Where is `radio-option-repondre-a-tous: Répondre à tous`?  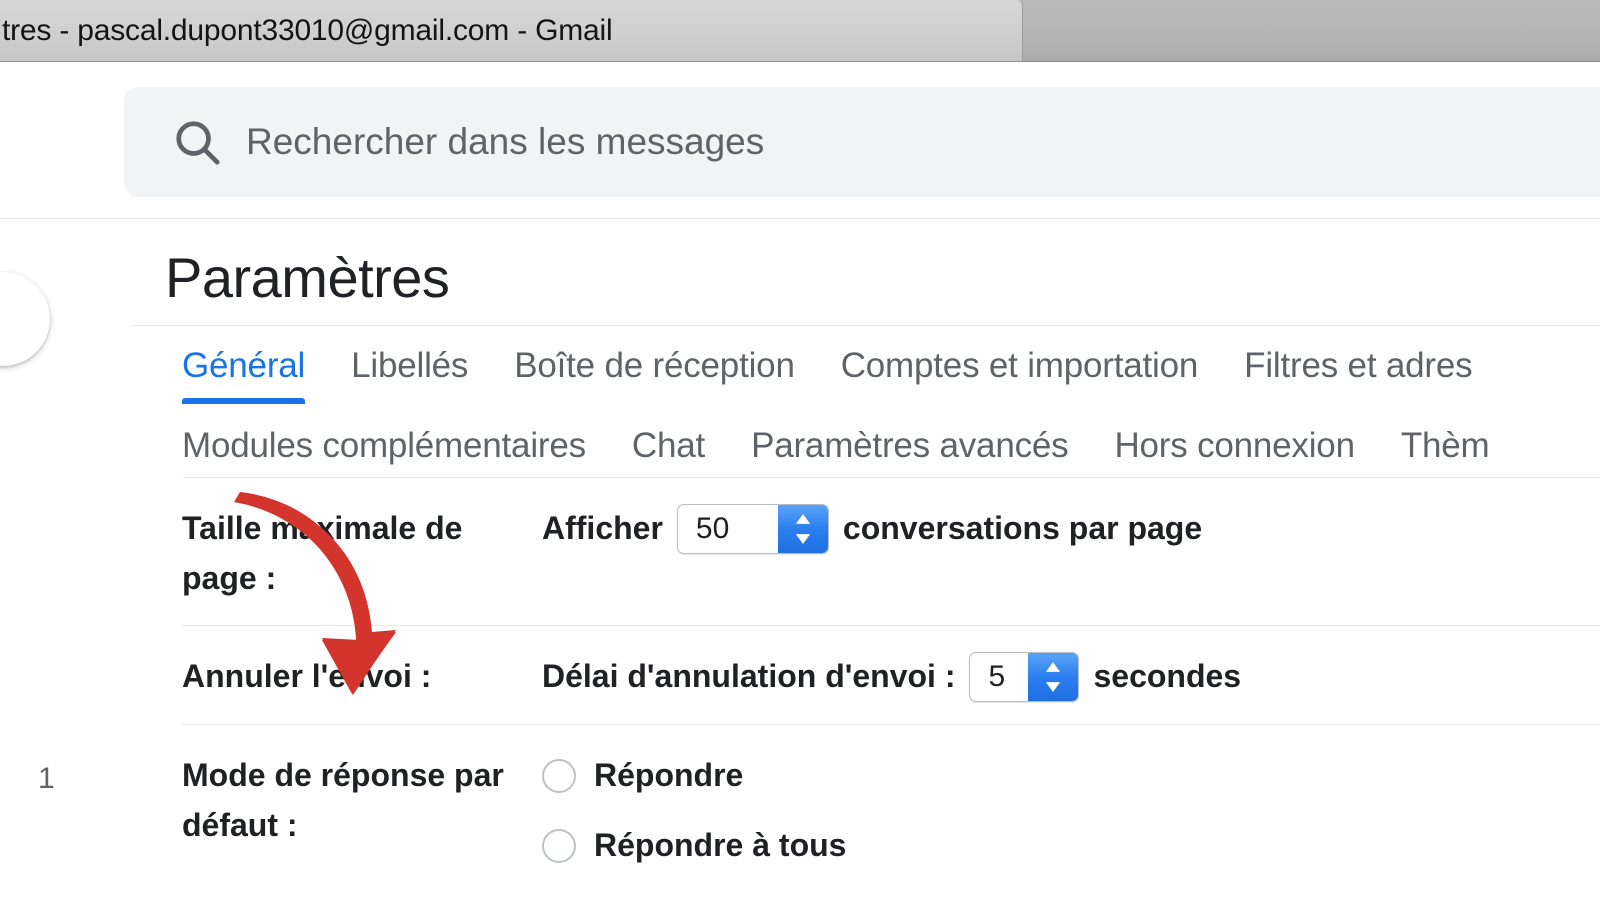
radio-option-repondre-a-tous: Répondre à tous is located at coordinates (694, 846).